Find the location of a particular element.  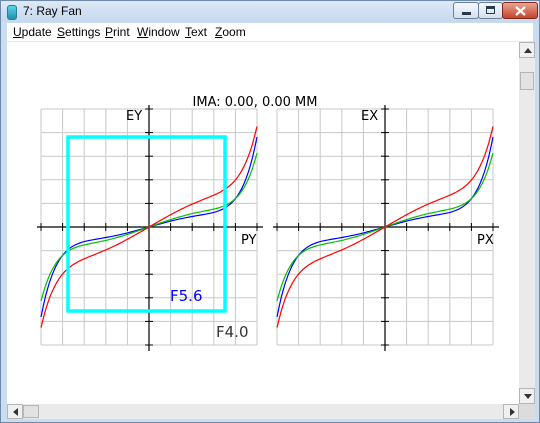

minimize-button is located at coordinates (466, 10).